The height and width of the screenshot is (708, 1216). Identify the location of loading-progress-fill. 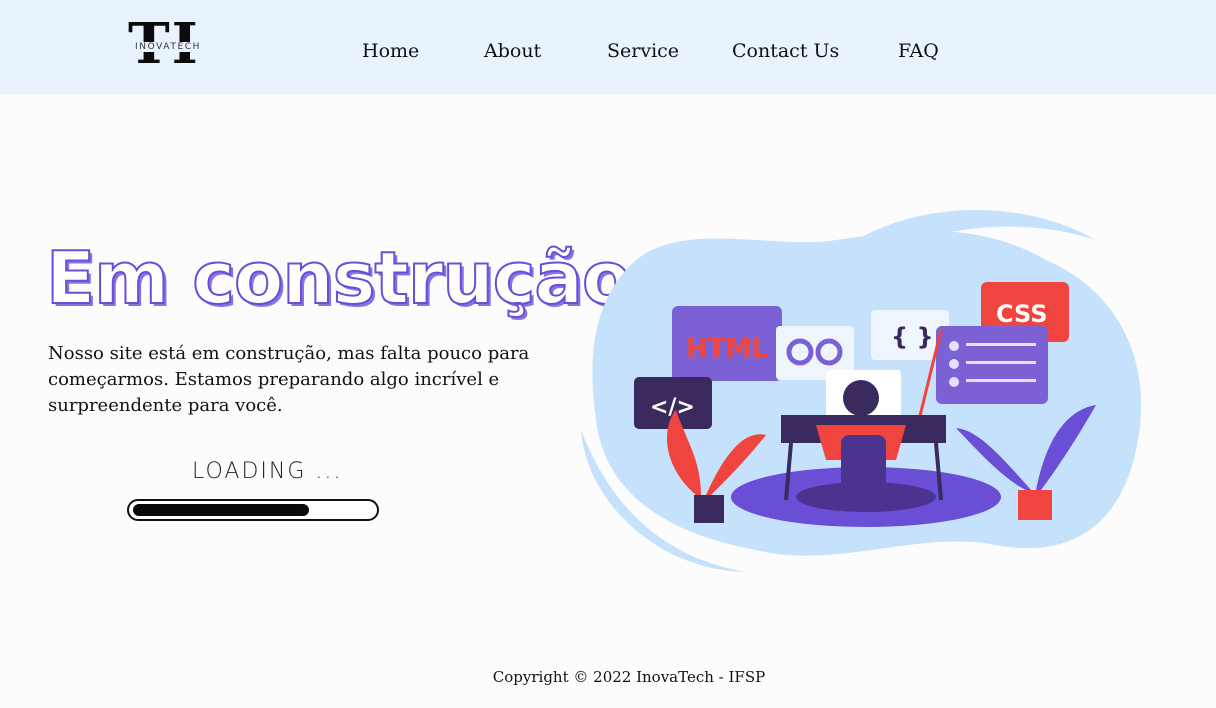
(221, 510).